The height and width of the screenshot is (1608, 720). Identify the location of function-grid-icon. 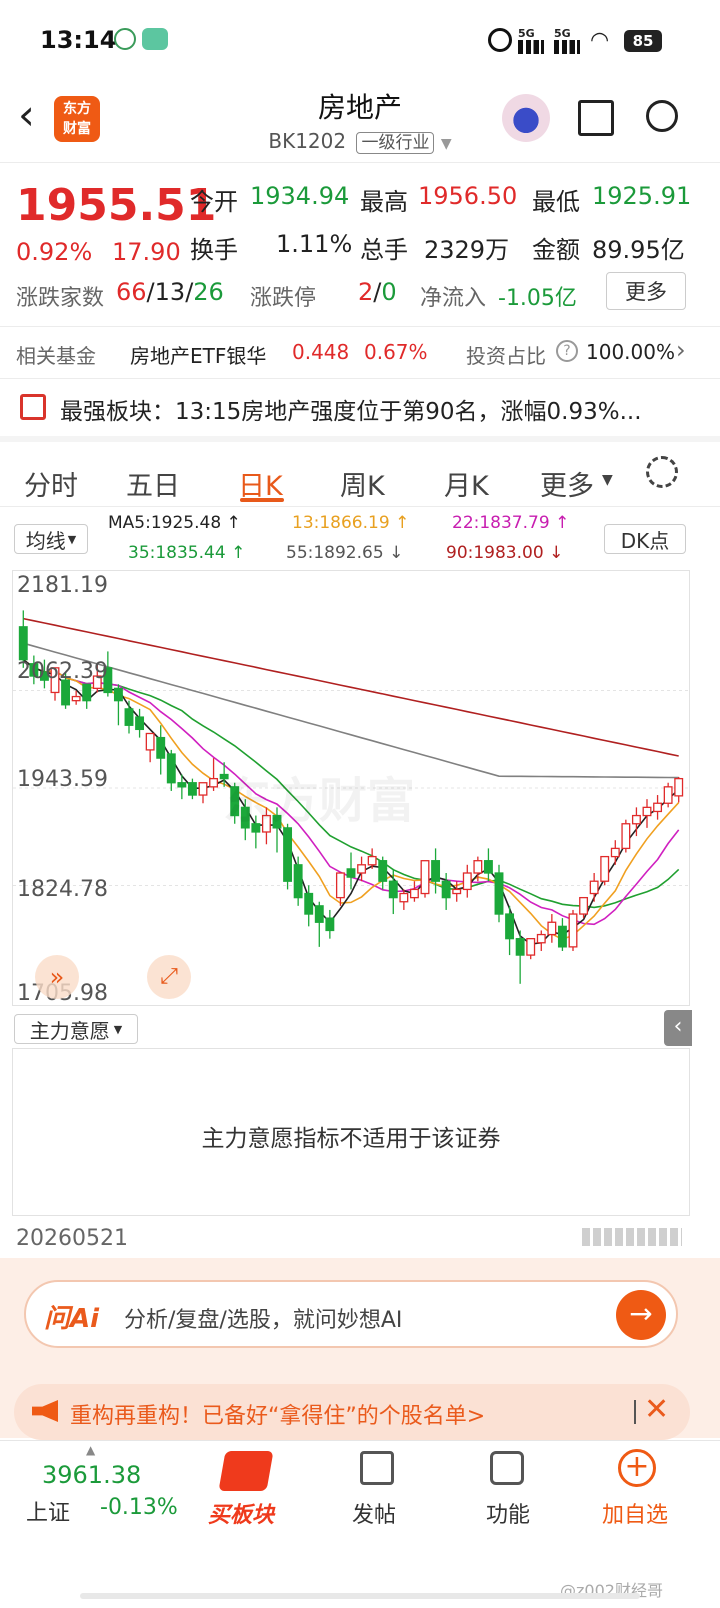
(507, 1468).